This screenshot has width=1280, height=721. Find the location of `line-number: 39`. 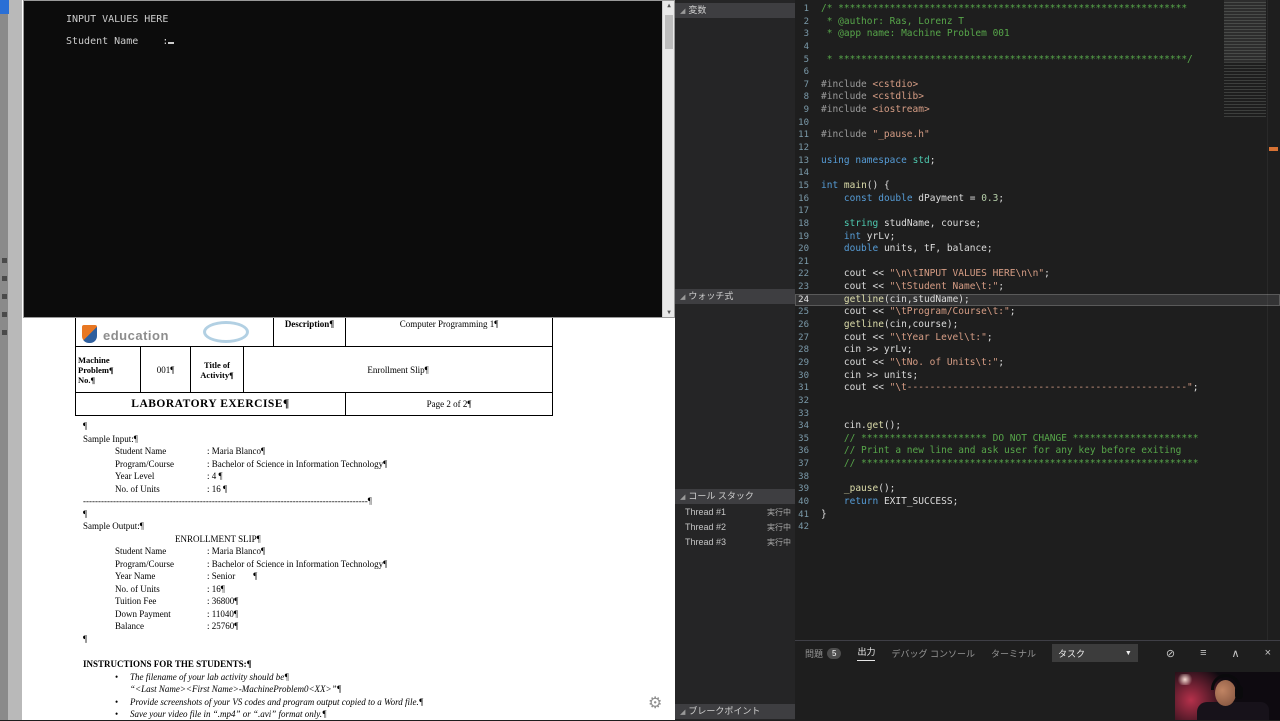

line-number: 39 is located at coordinates (803, 489).